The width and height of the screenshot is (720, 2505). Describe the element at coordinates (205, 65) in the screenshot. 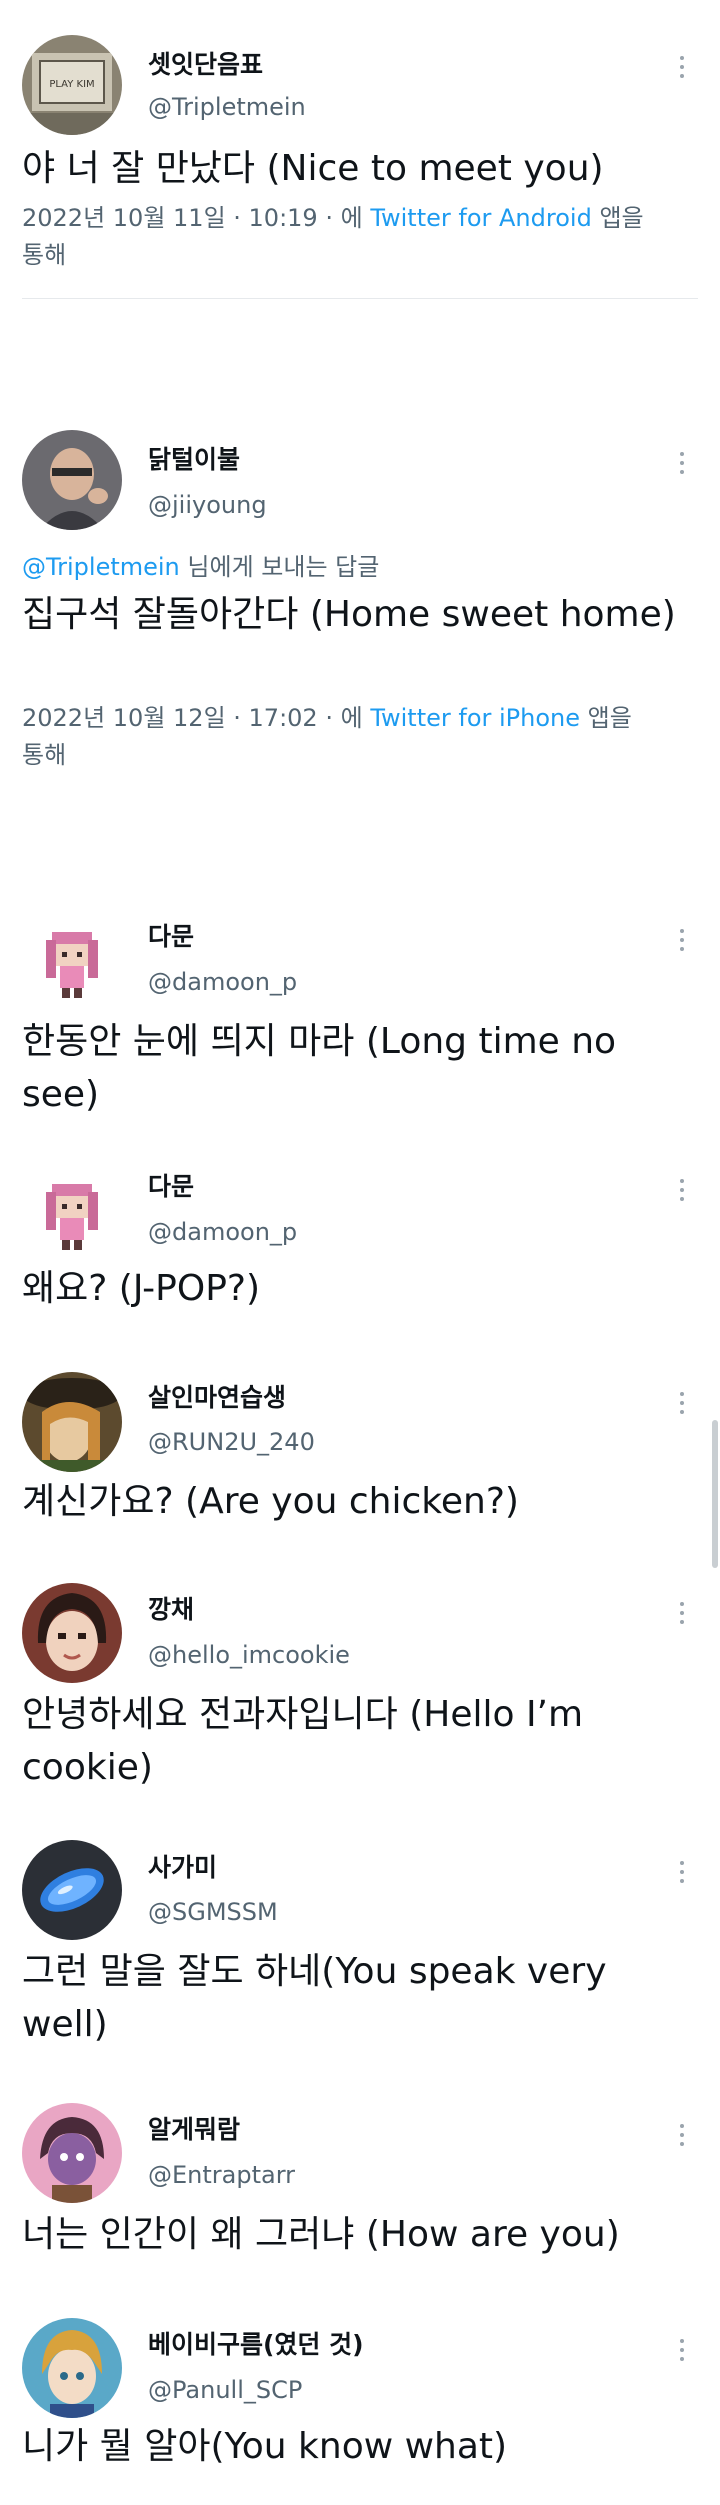

I see `display-name: 셋잇단음표` at that location.